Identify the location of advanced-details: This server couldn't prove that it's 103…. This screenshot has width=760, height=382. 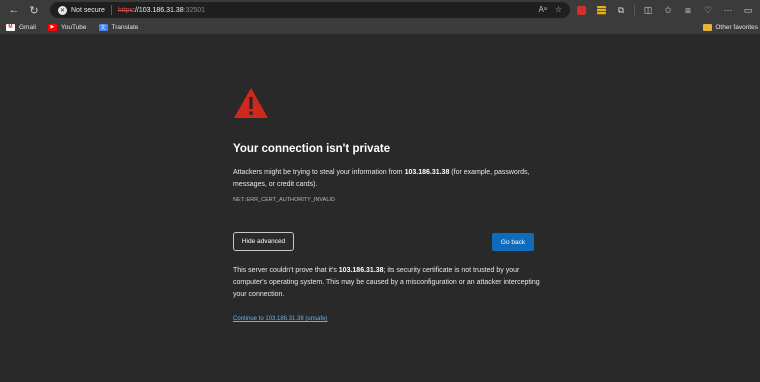
(388, 283).